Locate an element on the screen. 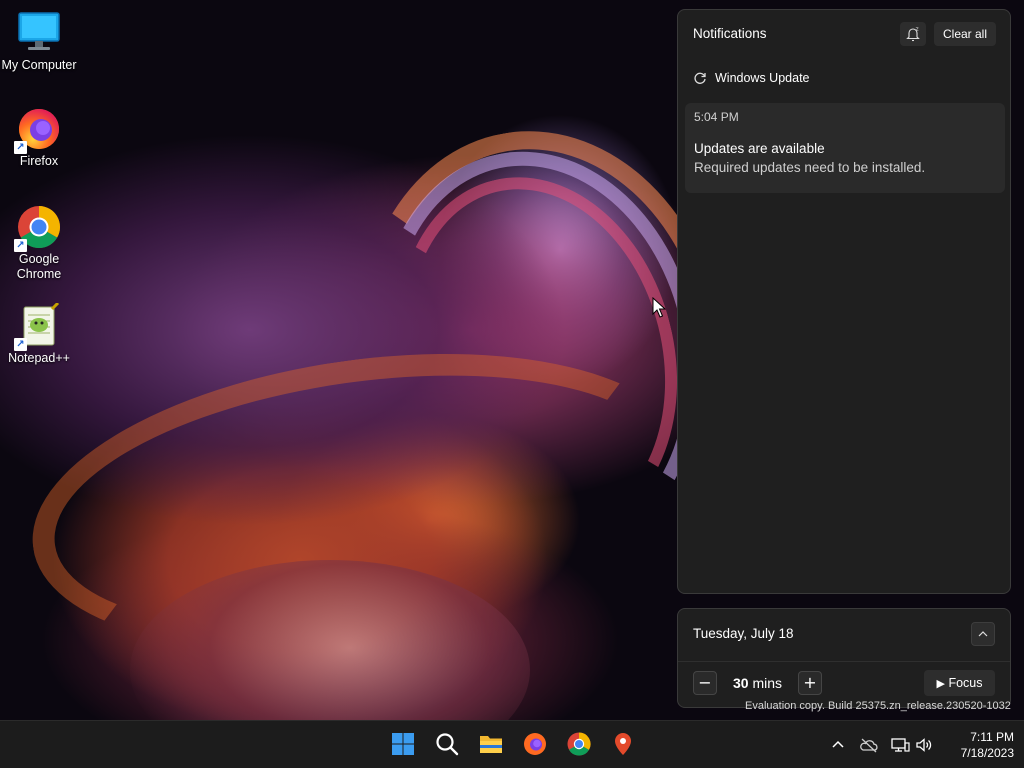 The image size is (1024, 768). do-not-disturb-button: z is located at coordinates (913, 34).